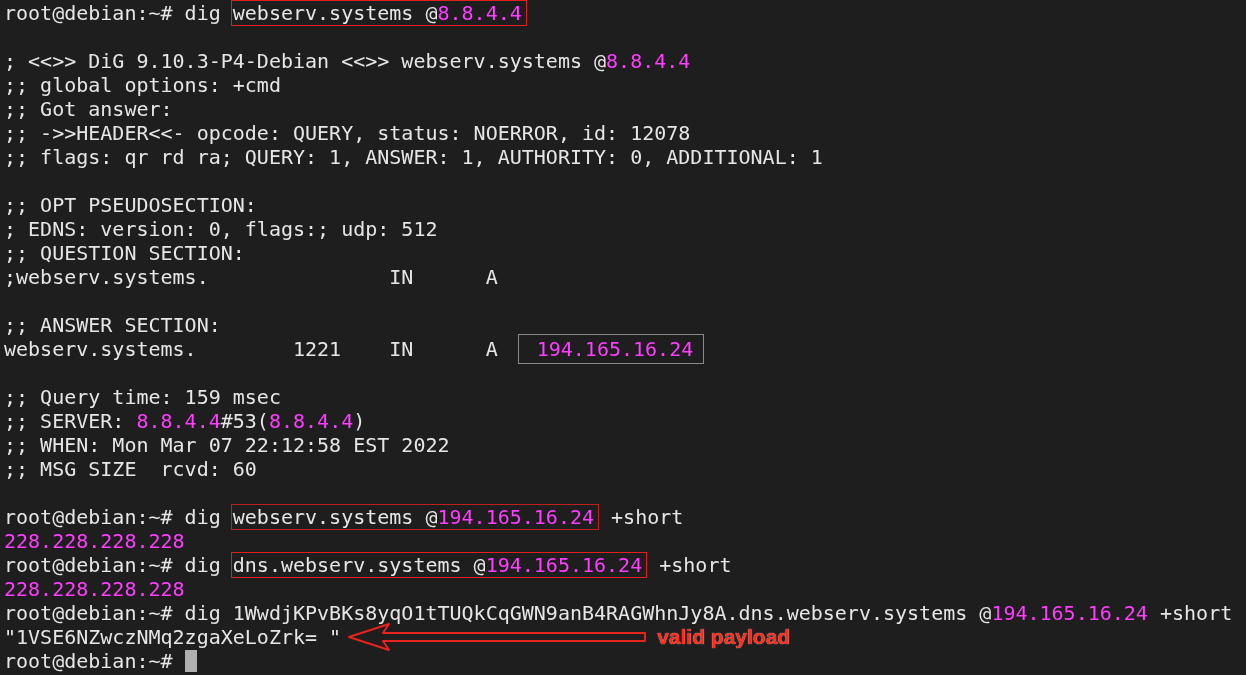 This screenshot has width=1246, height=675. What do you see at coordinates (305, 61) in the screenshot?
I see `terminal-text: ; <<>> DiG 9.10.3-P4-Debian <<>> webserv.systems @` at bounding box center [305, 61].